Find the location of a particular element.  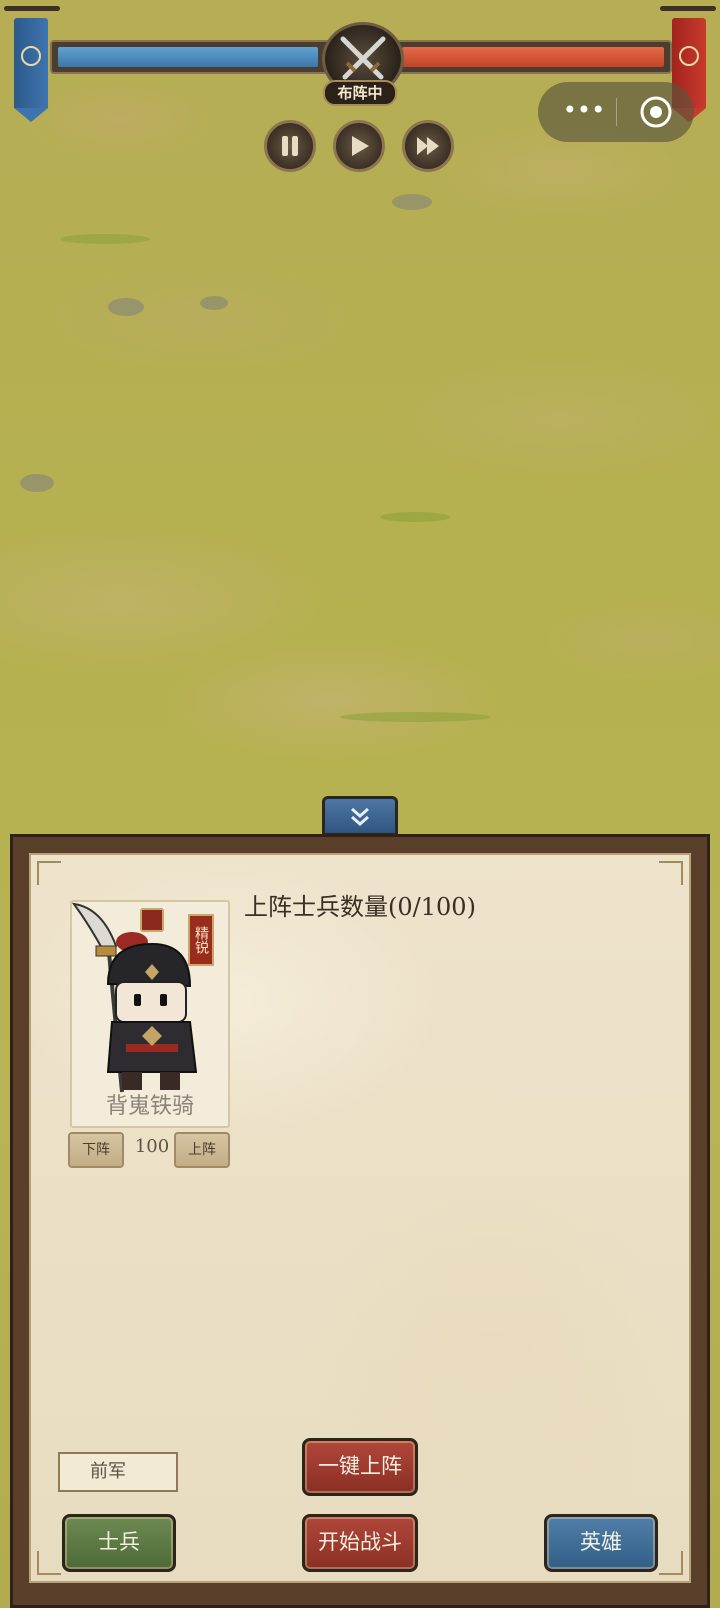

enemy-hp-bar is located at coordinates (526, 57).